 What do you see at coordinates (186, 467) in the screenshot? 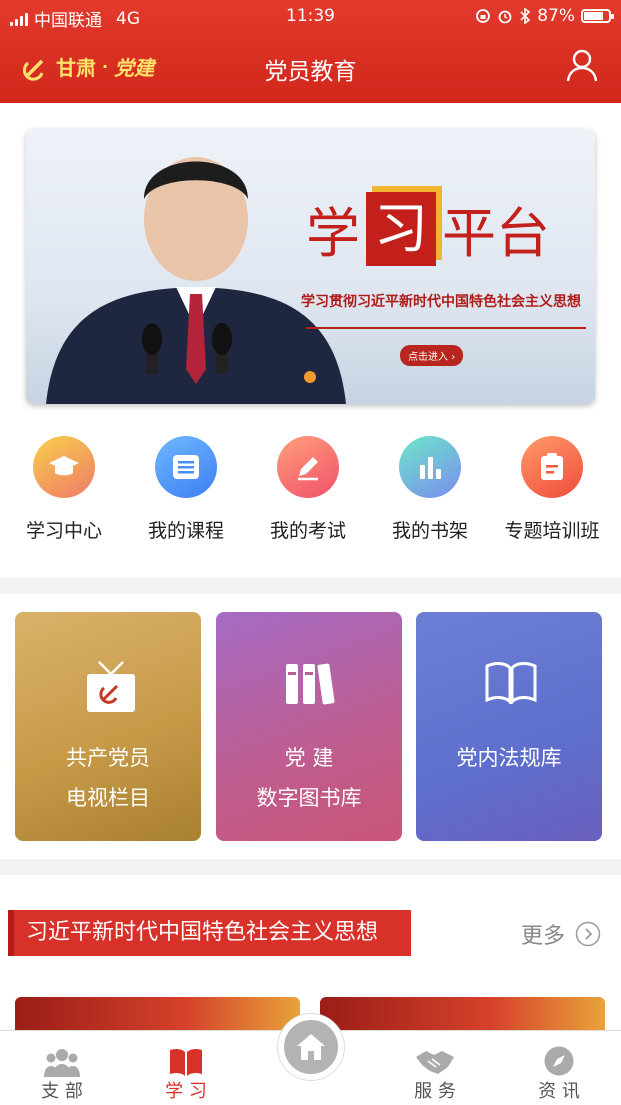
I see `course-list-icon` at bounding box center [186, 467].